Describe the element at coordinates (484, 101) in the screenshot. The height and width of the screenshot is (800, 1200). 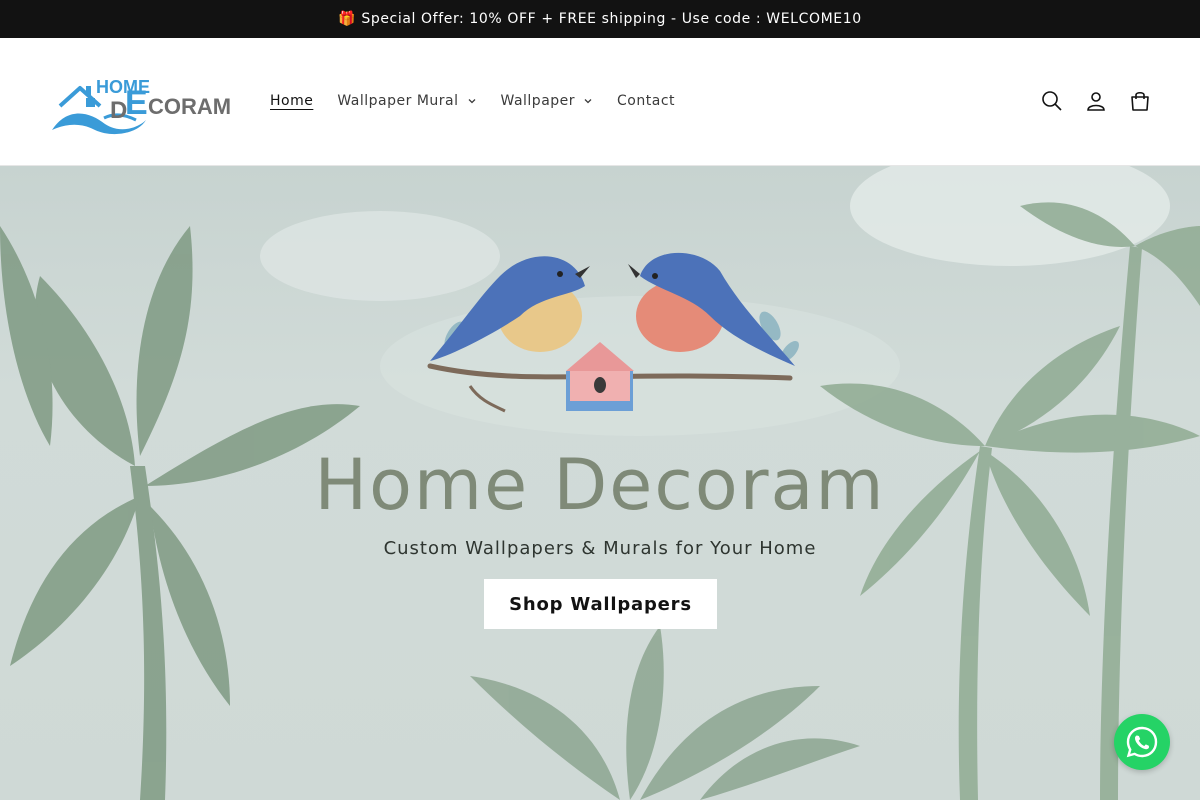
I see `main-nav: Home Wallpaper Mural Wallpaper Contact` at that location.